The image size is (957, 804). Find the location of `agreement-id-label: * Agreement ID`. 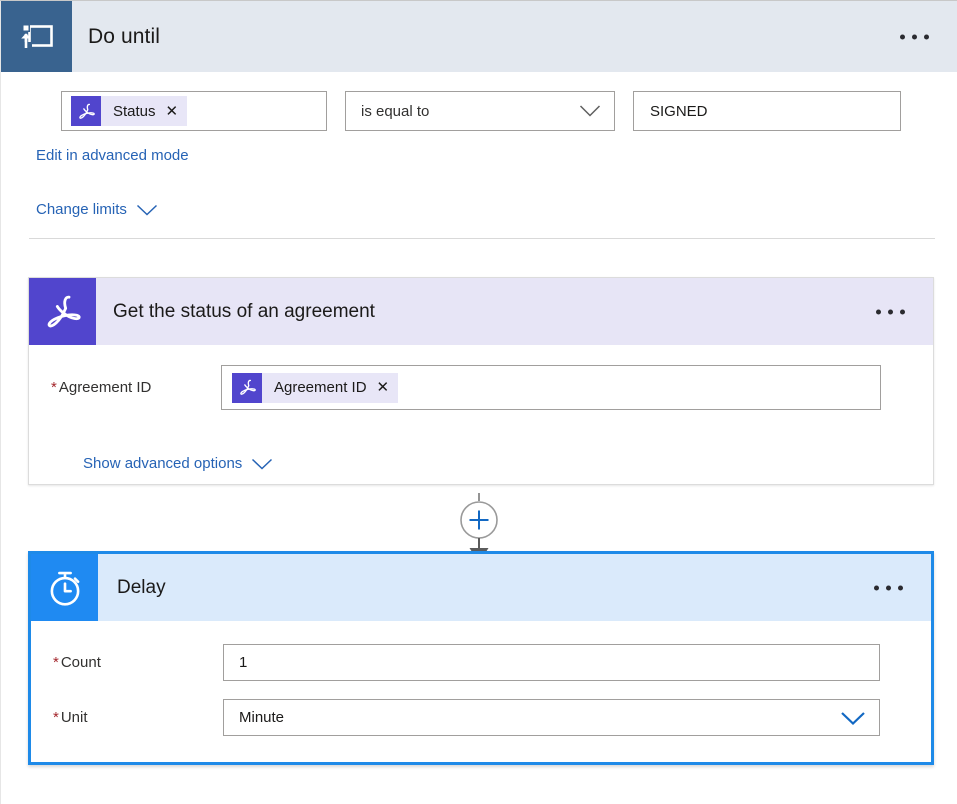

agreement-id-label: * Agreement ID is located at coordinates (136, 387).